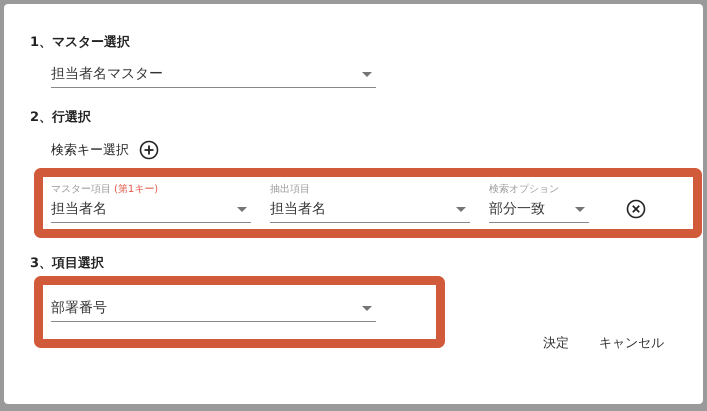 The image size is (707, 411). Describe the element at coordinates (81, 189) in the screenshot. I see `field-label: マスター項目` at that location.